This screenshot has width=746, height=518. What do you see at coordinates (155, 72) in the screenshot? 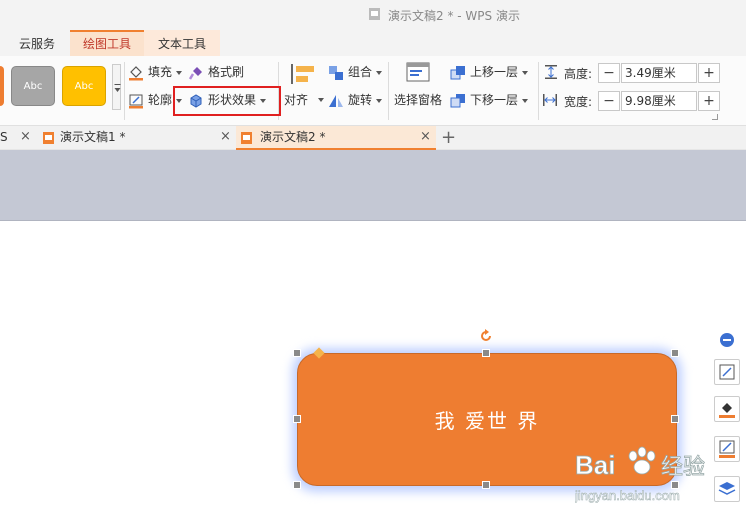
I see `fill-button: 填充` at bounding box center [155, 72].